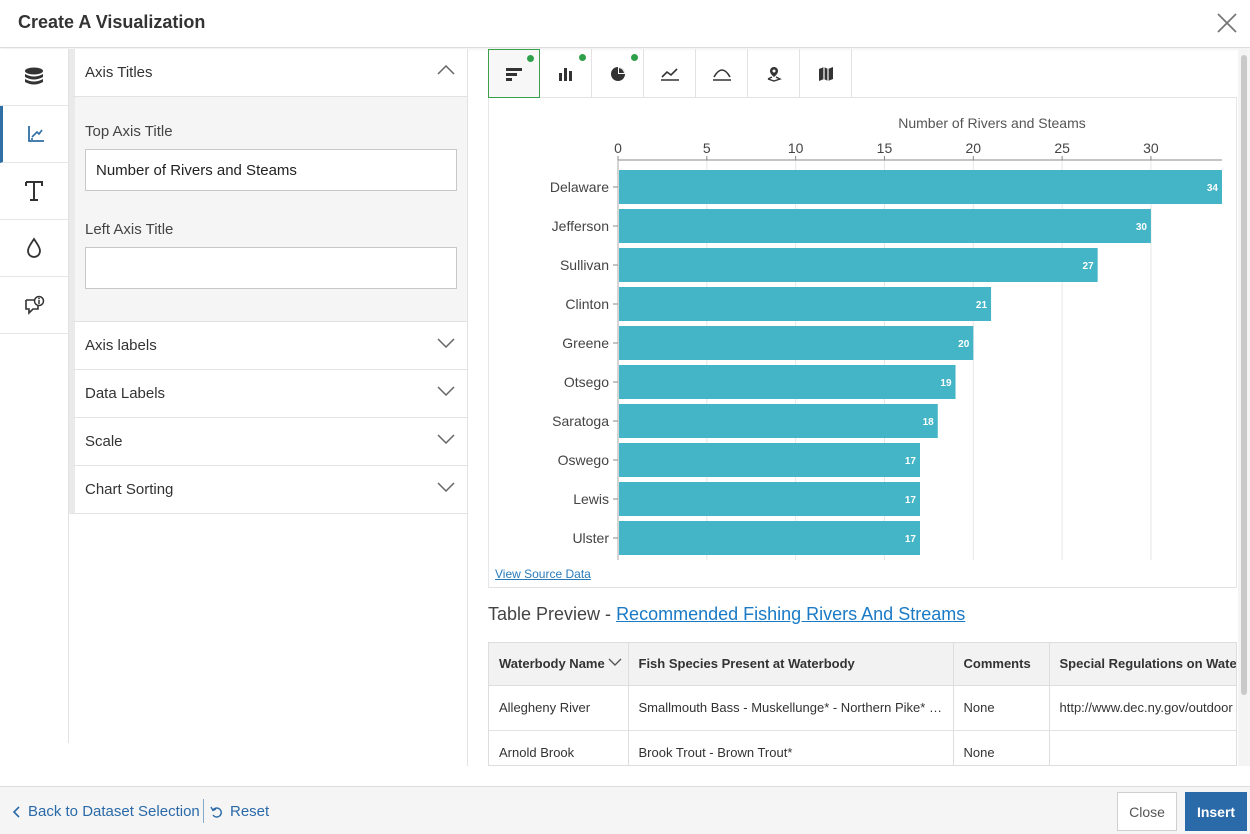 This screenshot has height=834, width=1250. What do you see at coordinates (125, 393) in the screenshot?
I see `section-data-labels-label: Data Labels` at bounding box center [125, 393].